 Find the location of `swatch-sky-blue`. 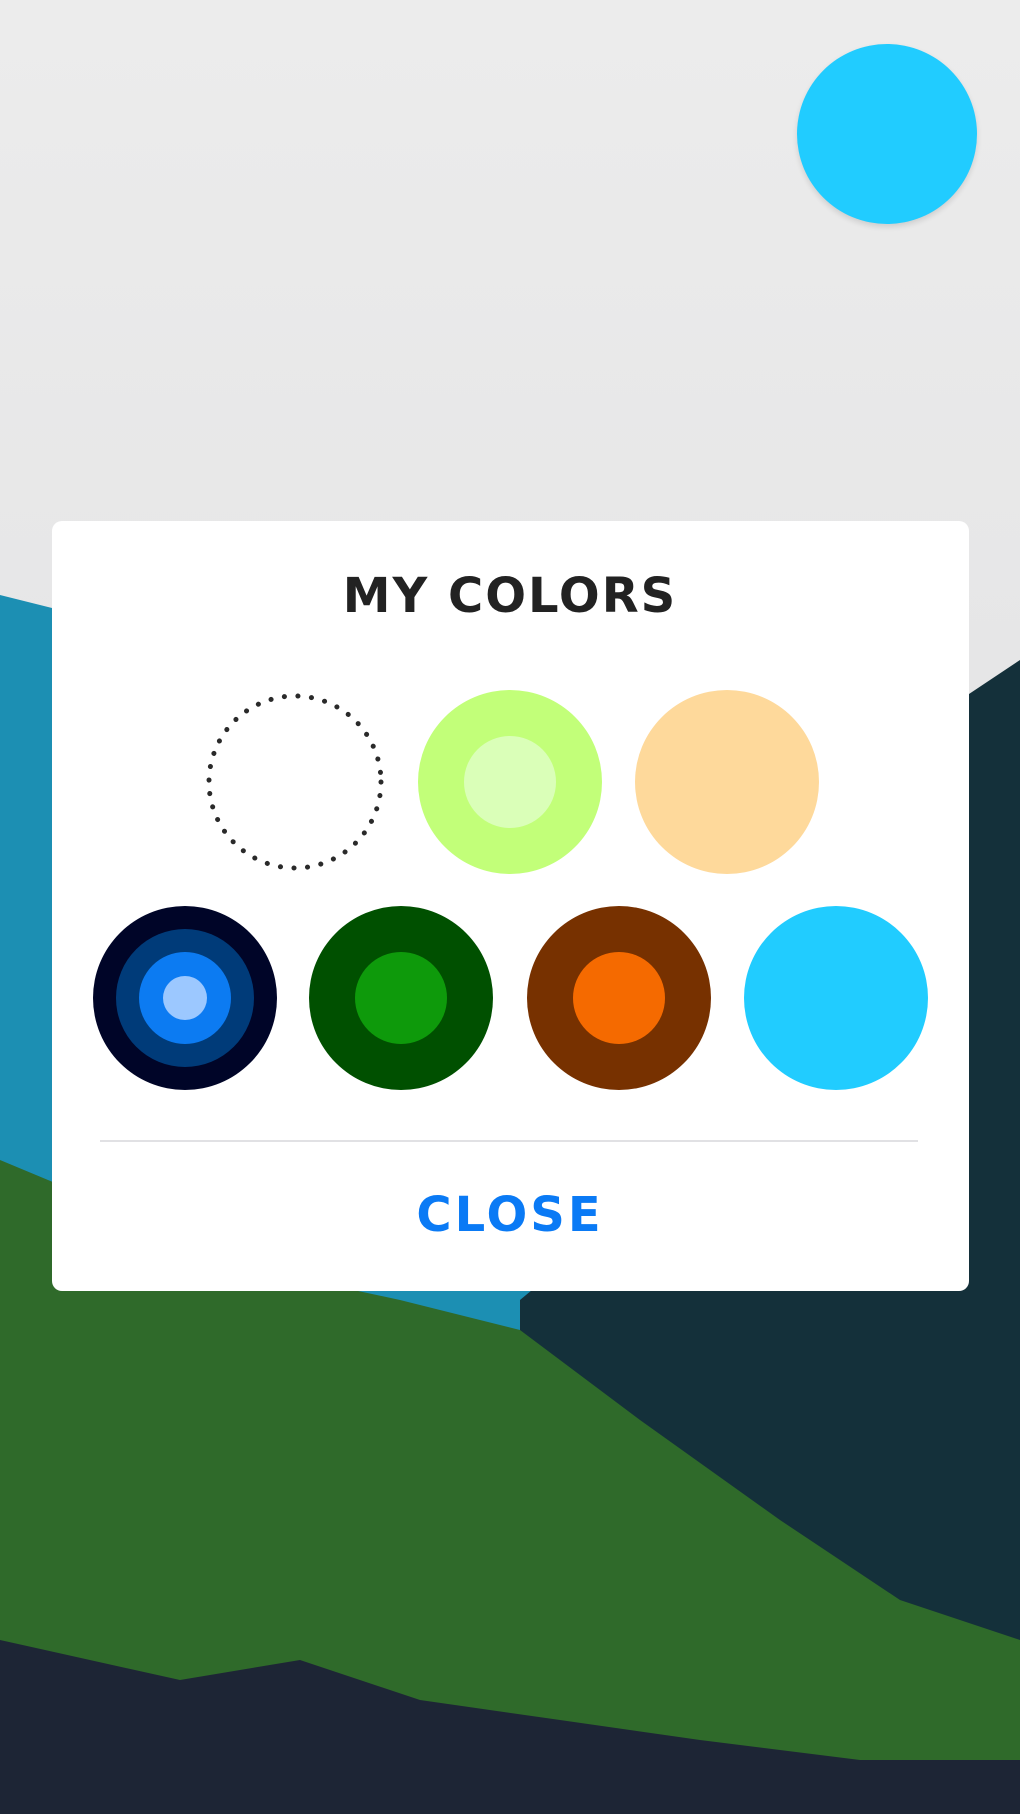

swatch-sky-blue is located at coordinates (836, 998).